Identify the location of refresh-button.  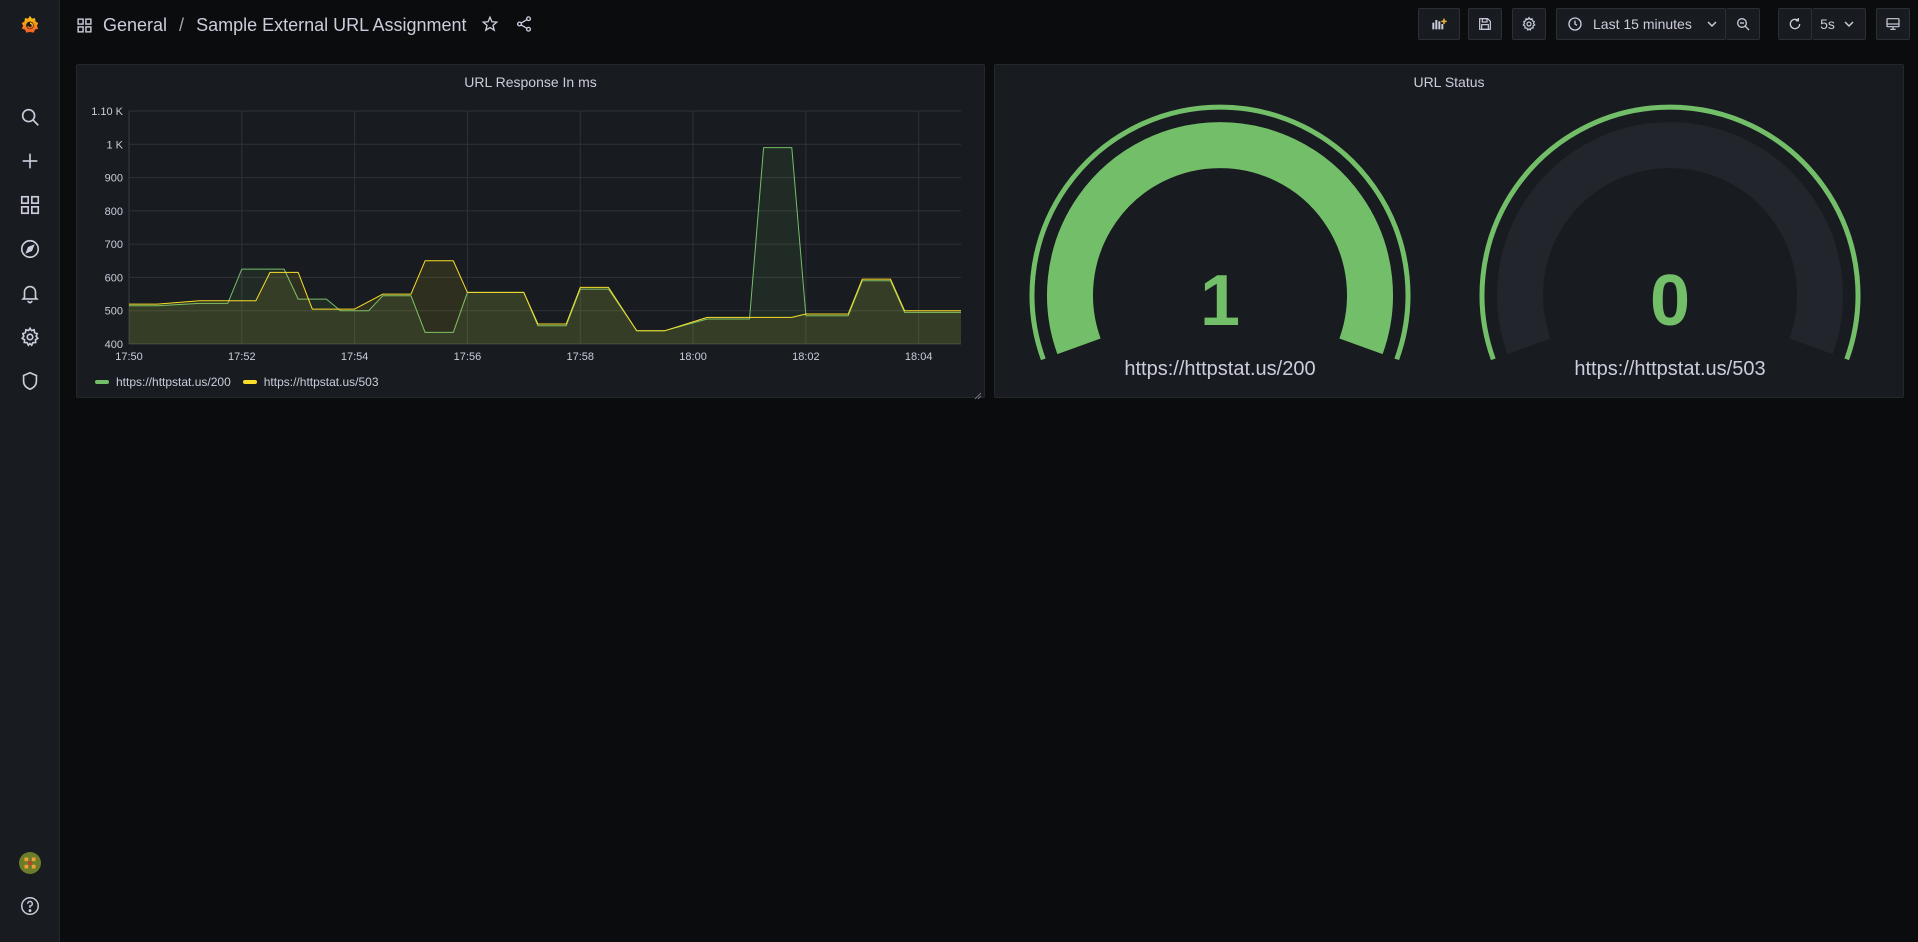
(1795, 24).